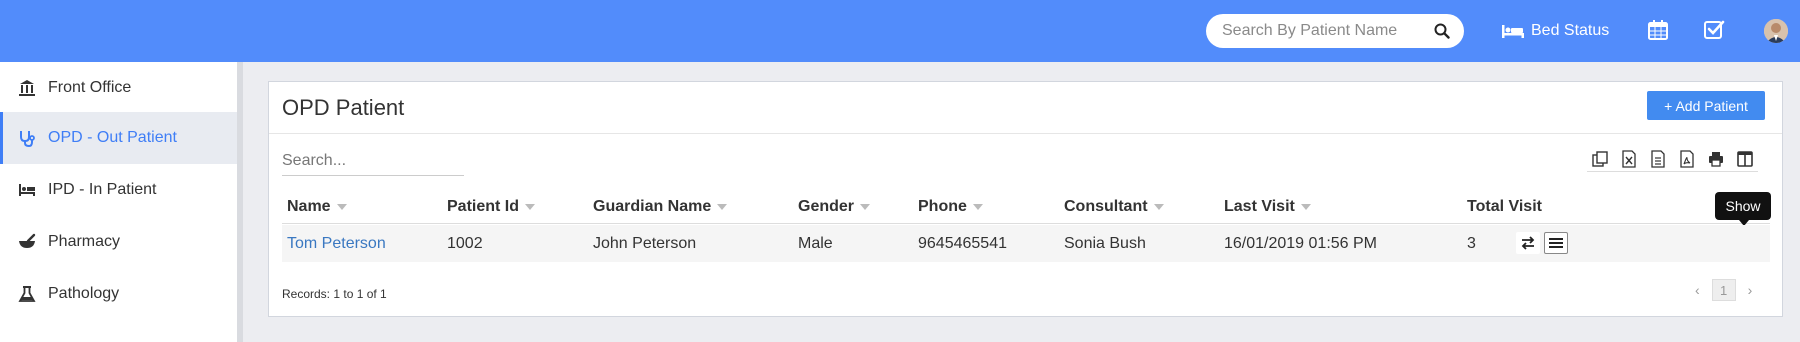 This screenshot has width=1800, height=342. I want to click on panel-divider, so click(1025, 133).